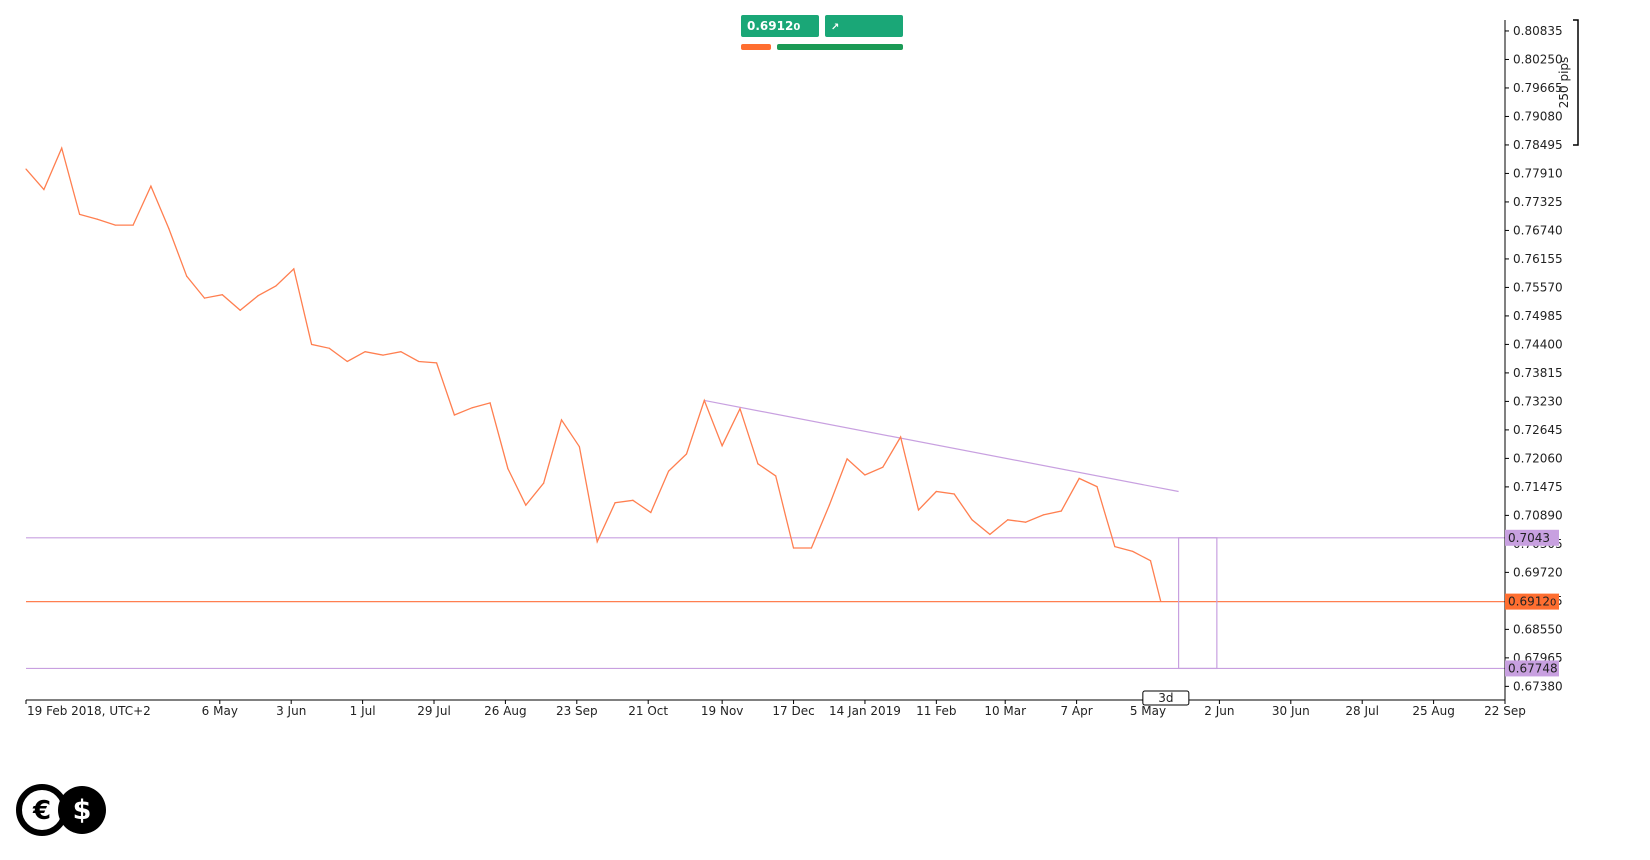  I want to click on y-tick-label: 0.74985, so click(1538, 316).